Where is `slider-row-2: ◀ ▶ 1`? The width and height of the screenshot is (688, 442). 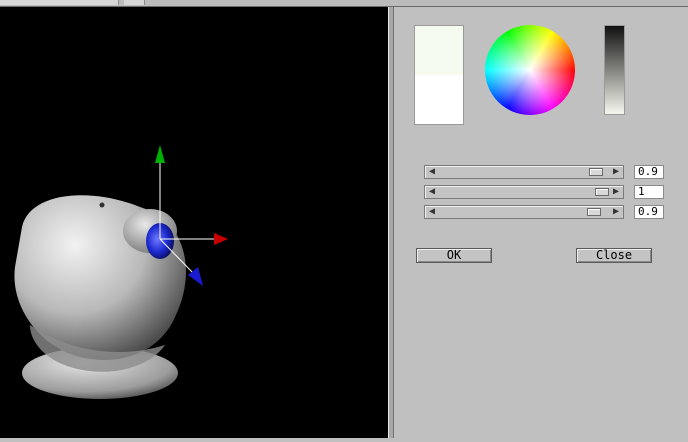
slider-row-2: ◀ ▶ 1 is located at coordinates (544, 192).